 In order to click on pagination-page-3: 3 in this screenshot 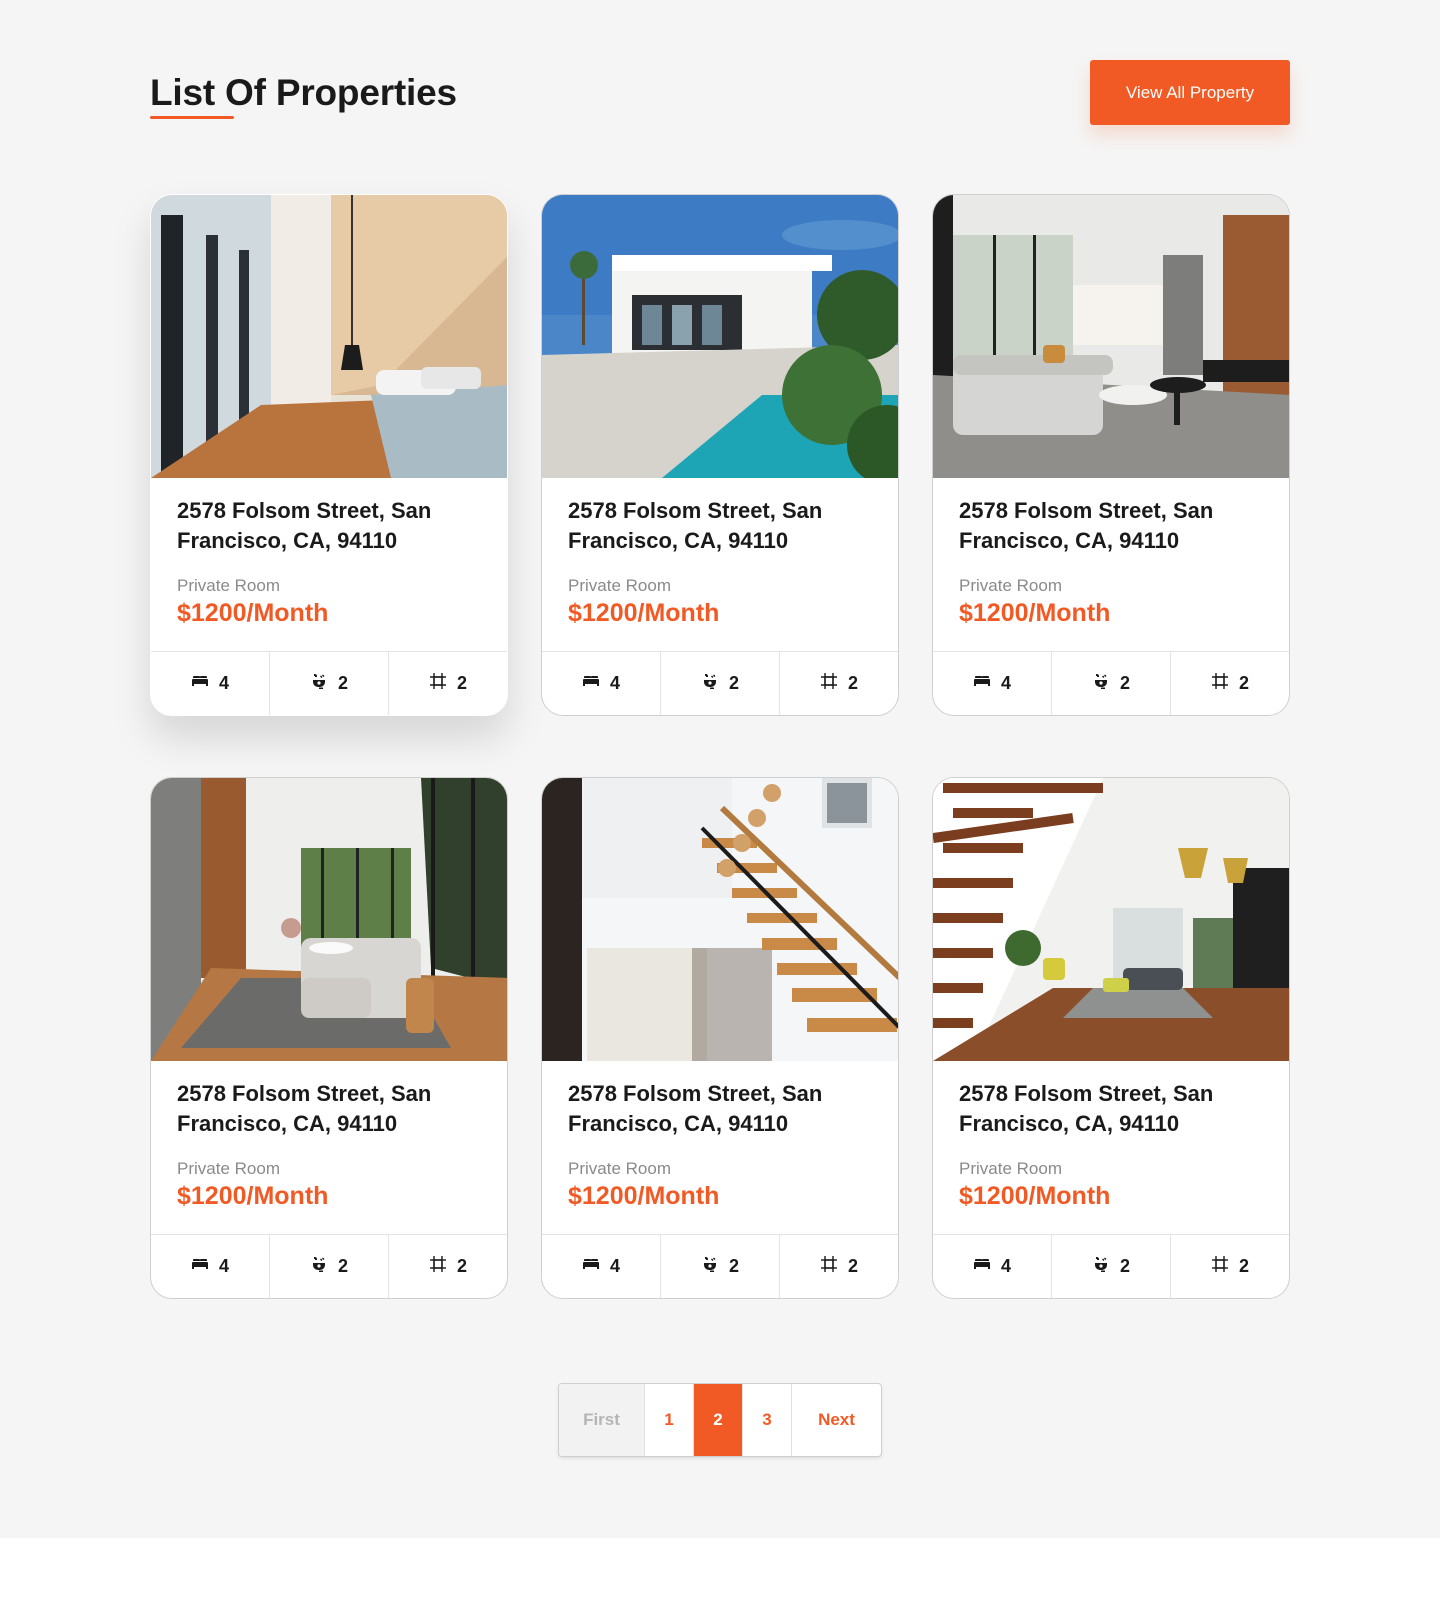, I will do `click(767, 1420)`.